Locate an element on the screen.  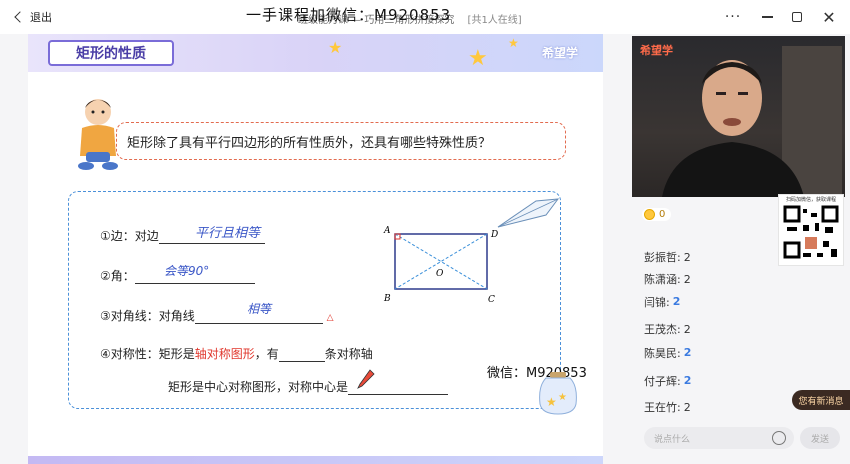
ranking-item: 彭振哲: 2 is located at coordinates (667, 257).